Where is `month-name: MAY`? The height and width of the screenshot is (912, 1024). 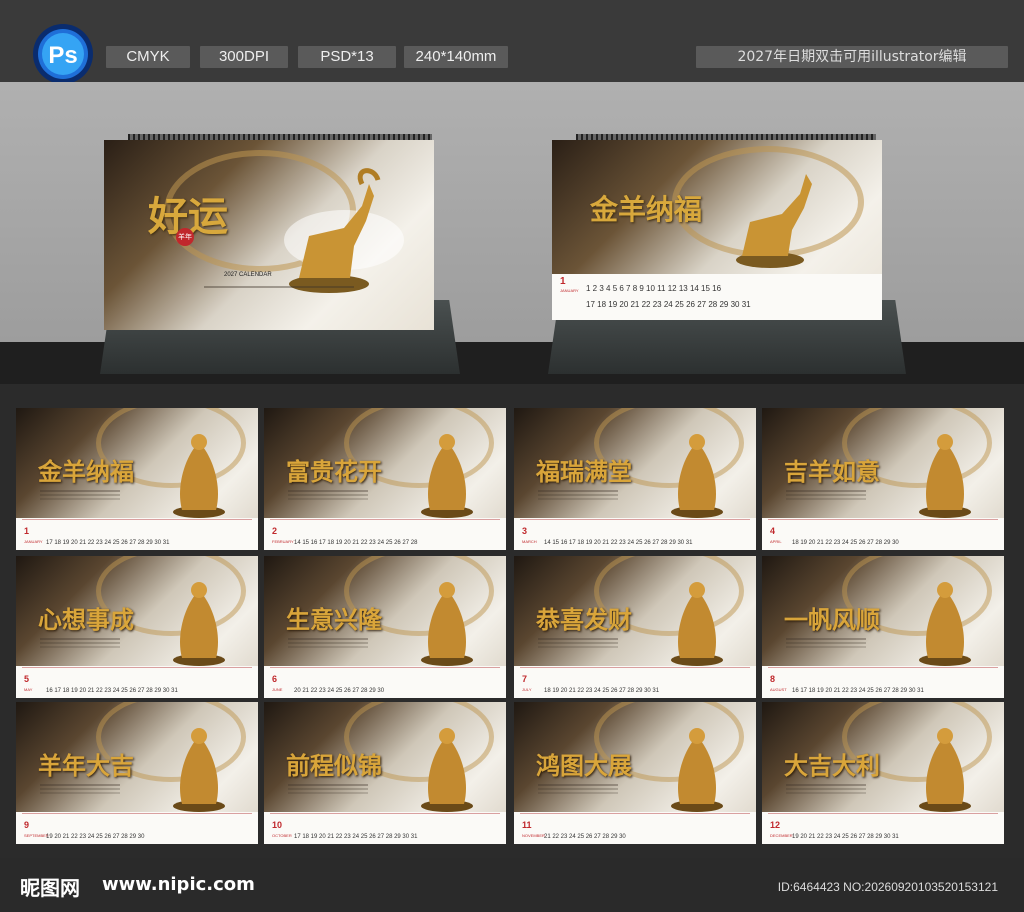 month-name: MAY is located at coordinates (28, 689).